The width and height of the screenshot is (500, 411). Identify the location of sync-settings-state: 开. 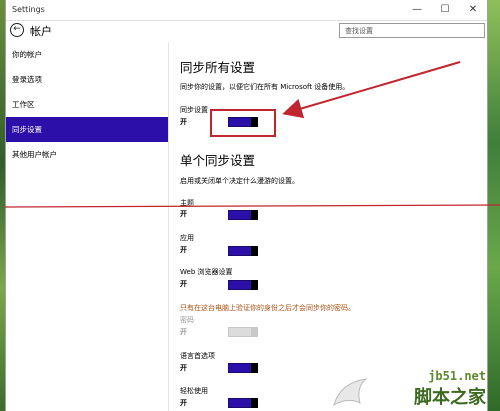
(183, 122).